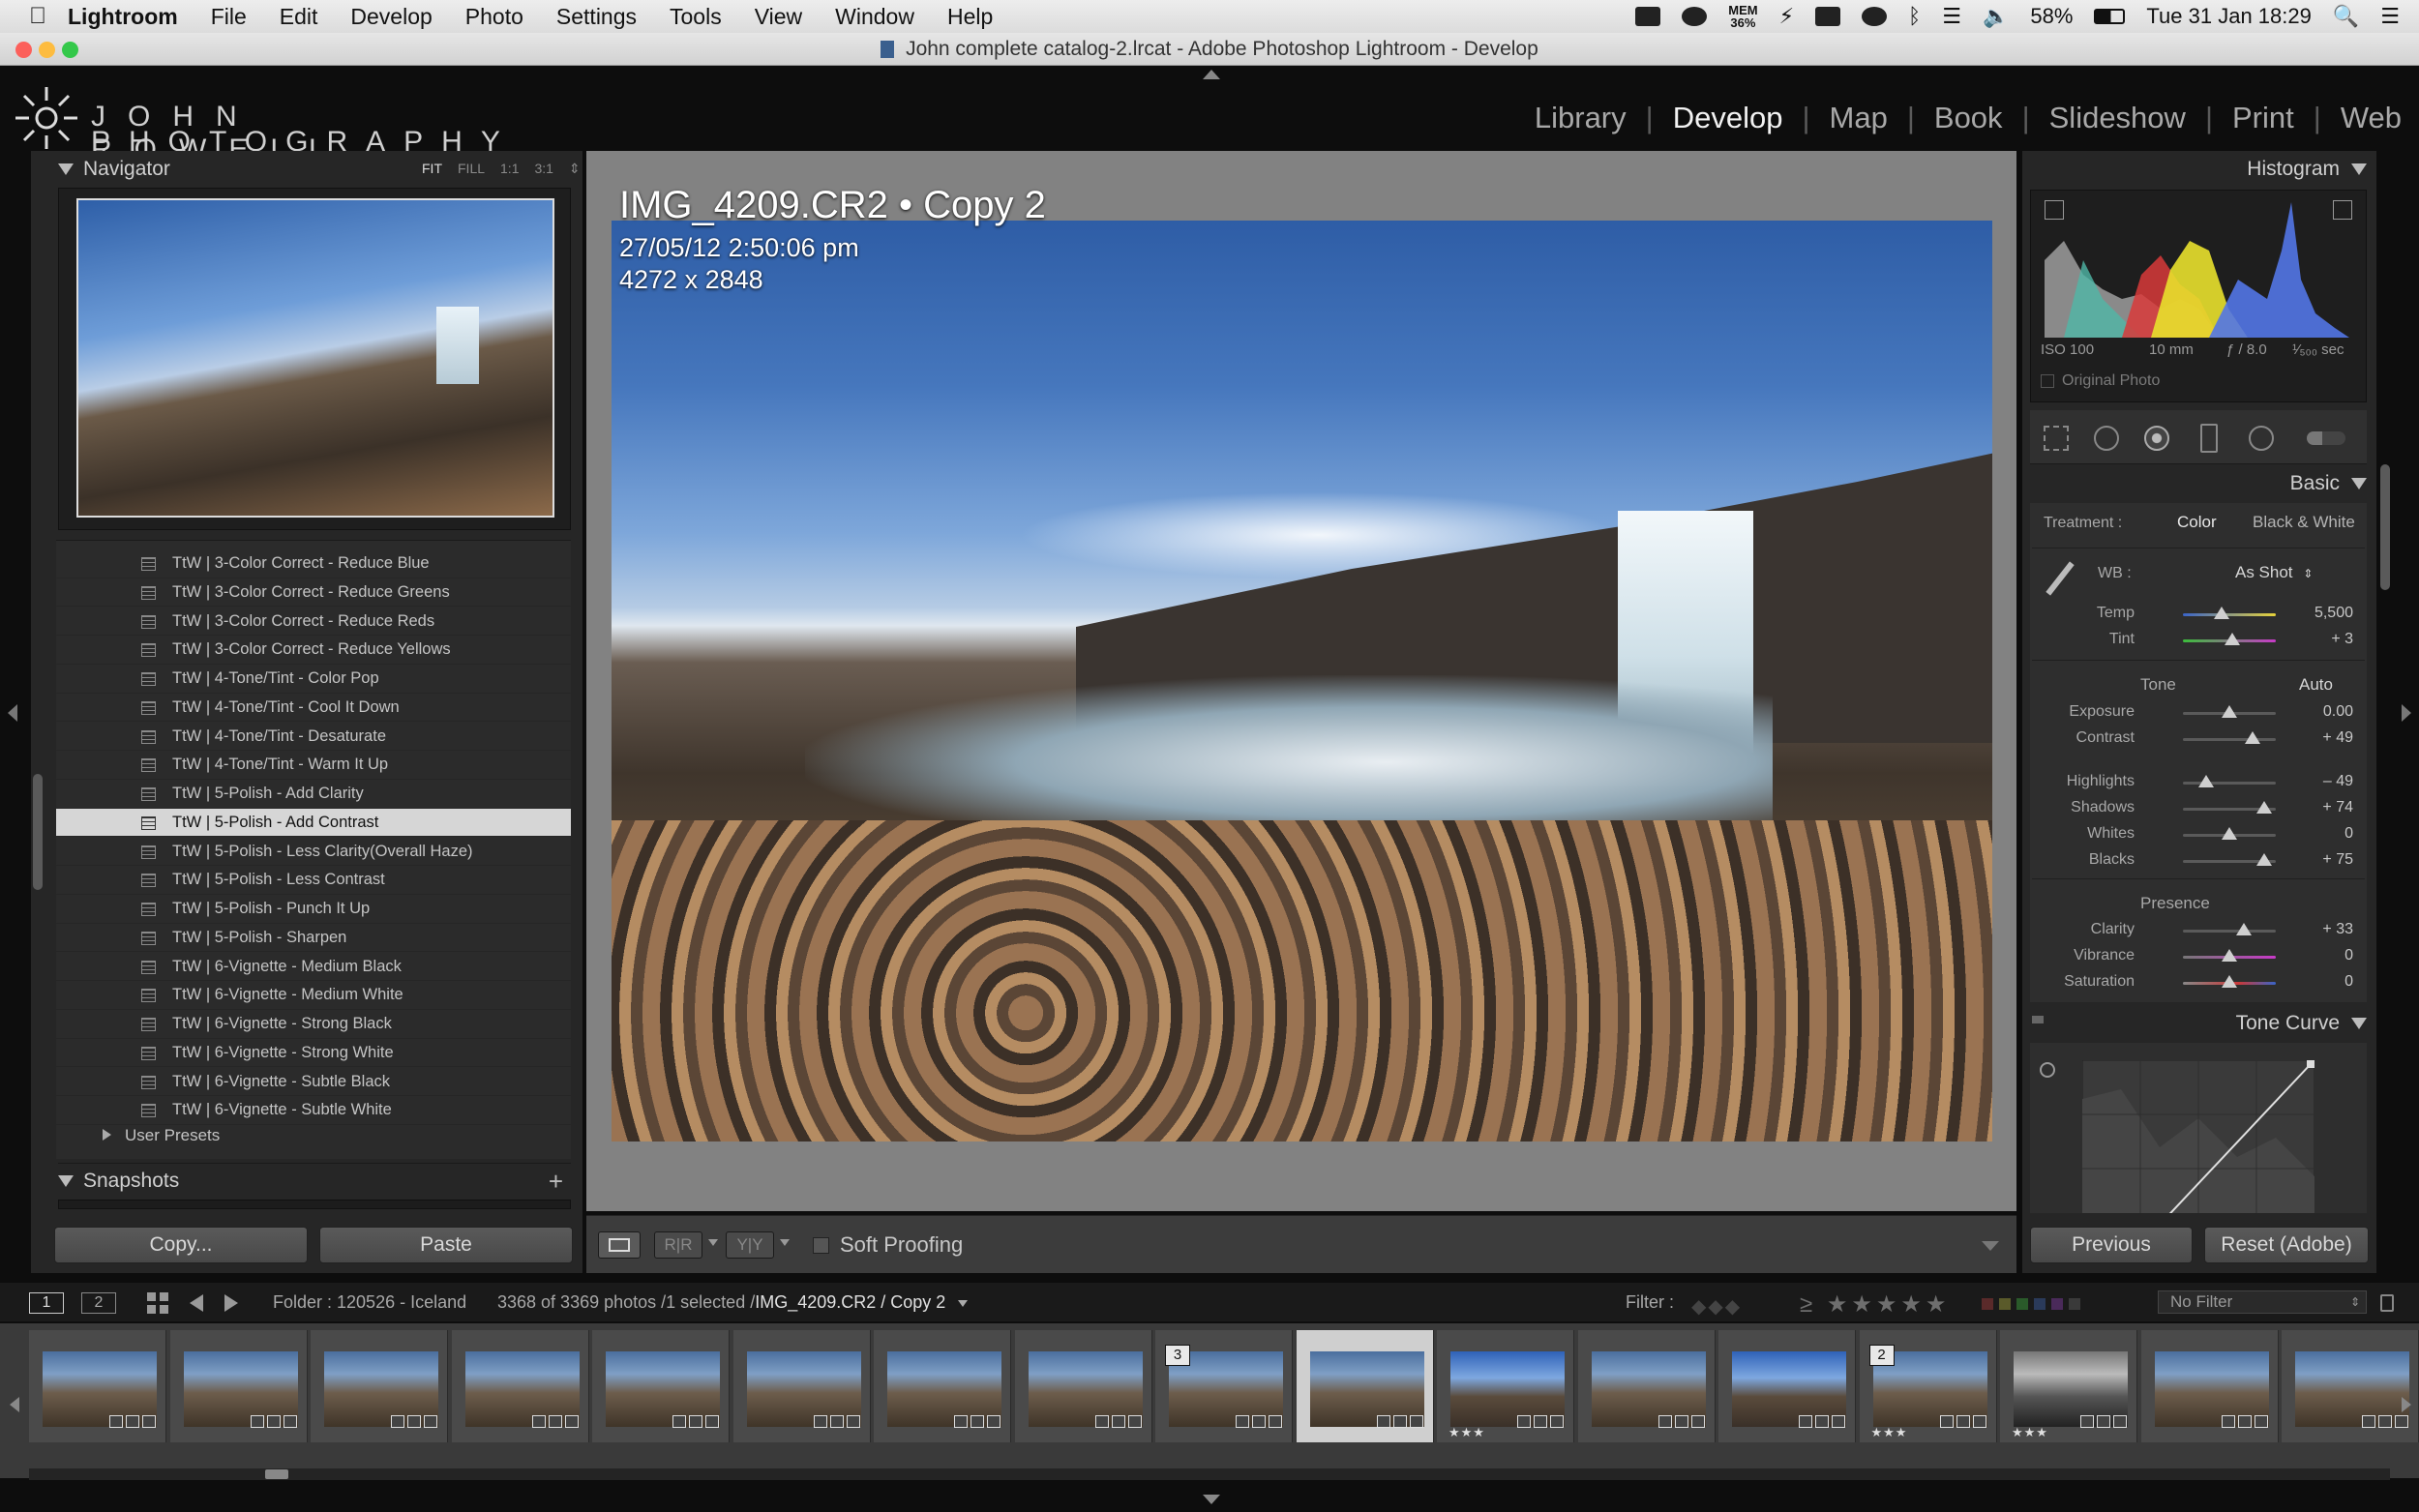 This screenshot has width=2419, height=1512. Describe the element at coordinates (2371, 118) in the screenshot. I see `module-web: Web` at that location.